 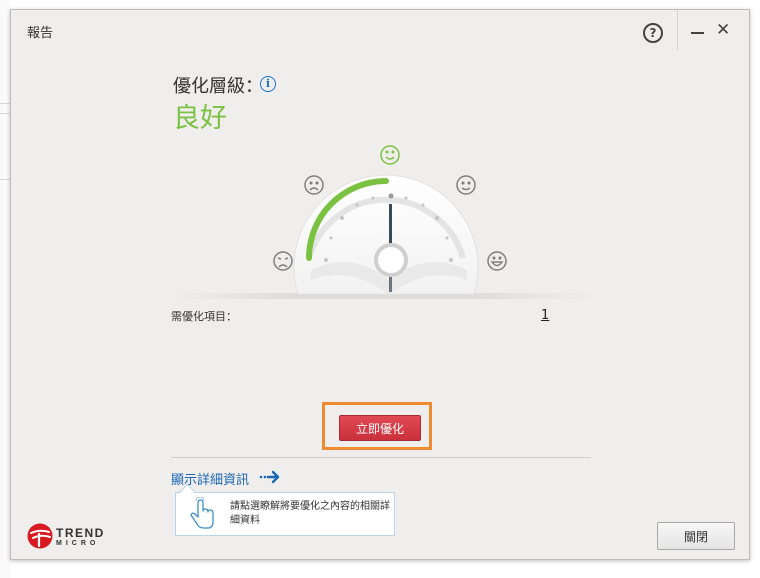 I want to click on optimize-now-button: 立即優化, so click(x=380, y=428).